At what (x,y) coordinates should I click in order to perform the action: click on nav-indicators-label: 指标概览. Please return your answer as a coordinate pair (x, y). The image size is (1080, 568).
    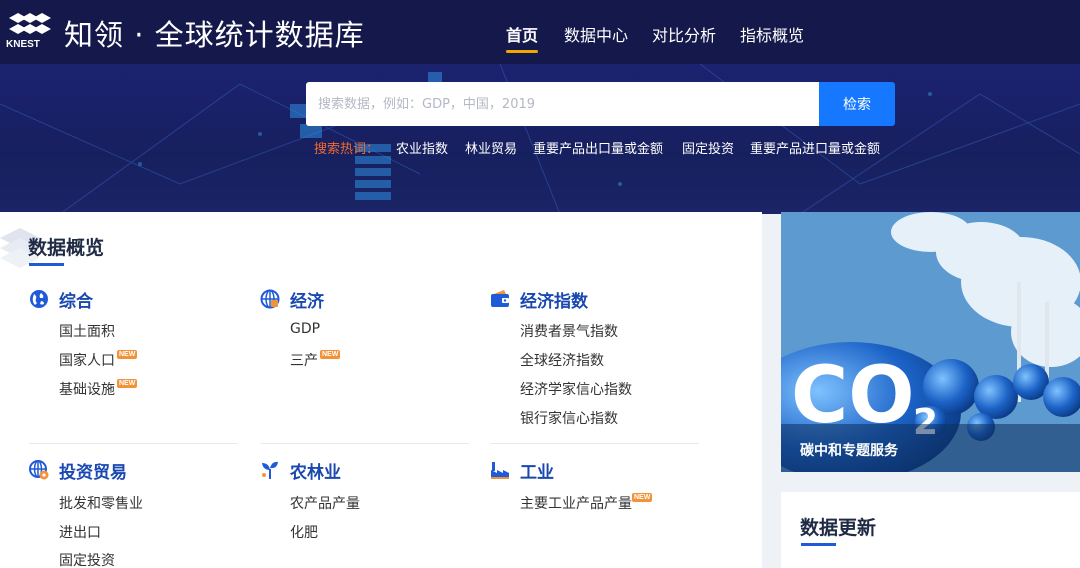
    Looking at the image, I should click on (772, 35).